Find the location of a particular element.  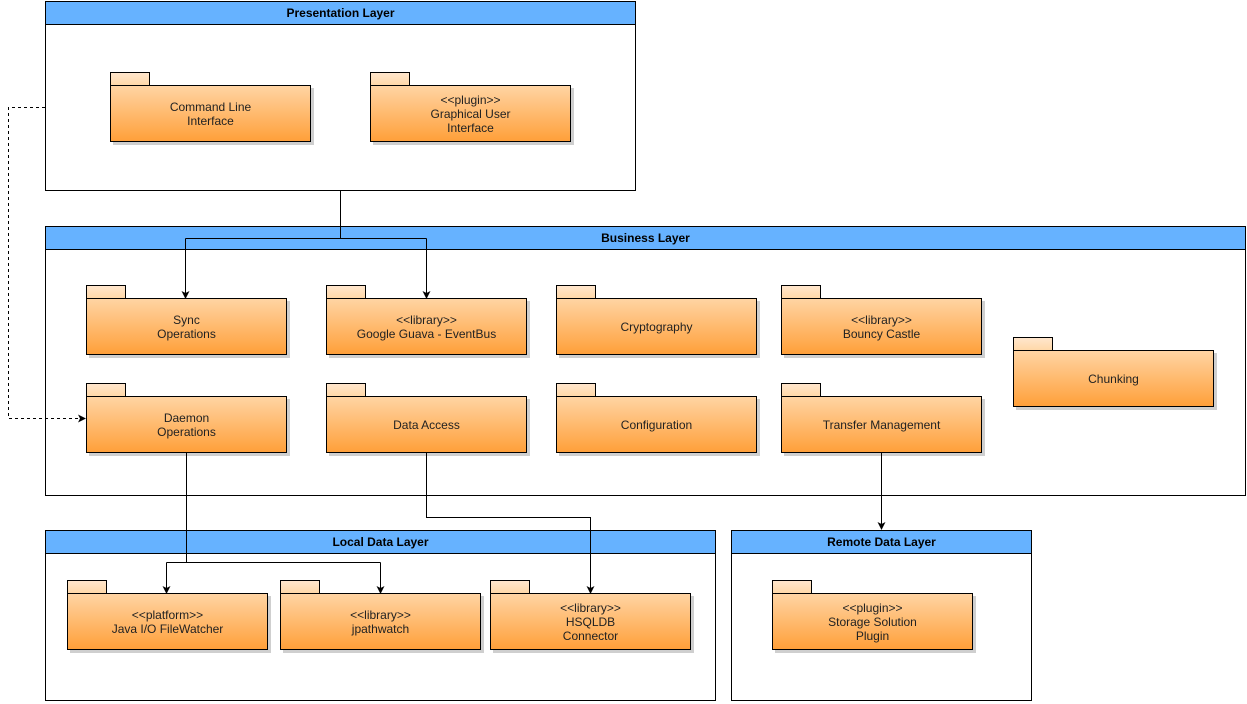

package-label: <<library>> Google Guava - EventBus is located at coordinates (426, 326).